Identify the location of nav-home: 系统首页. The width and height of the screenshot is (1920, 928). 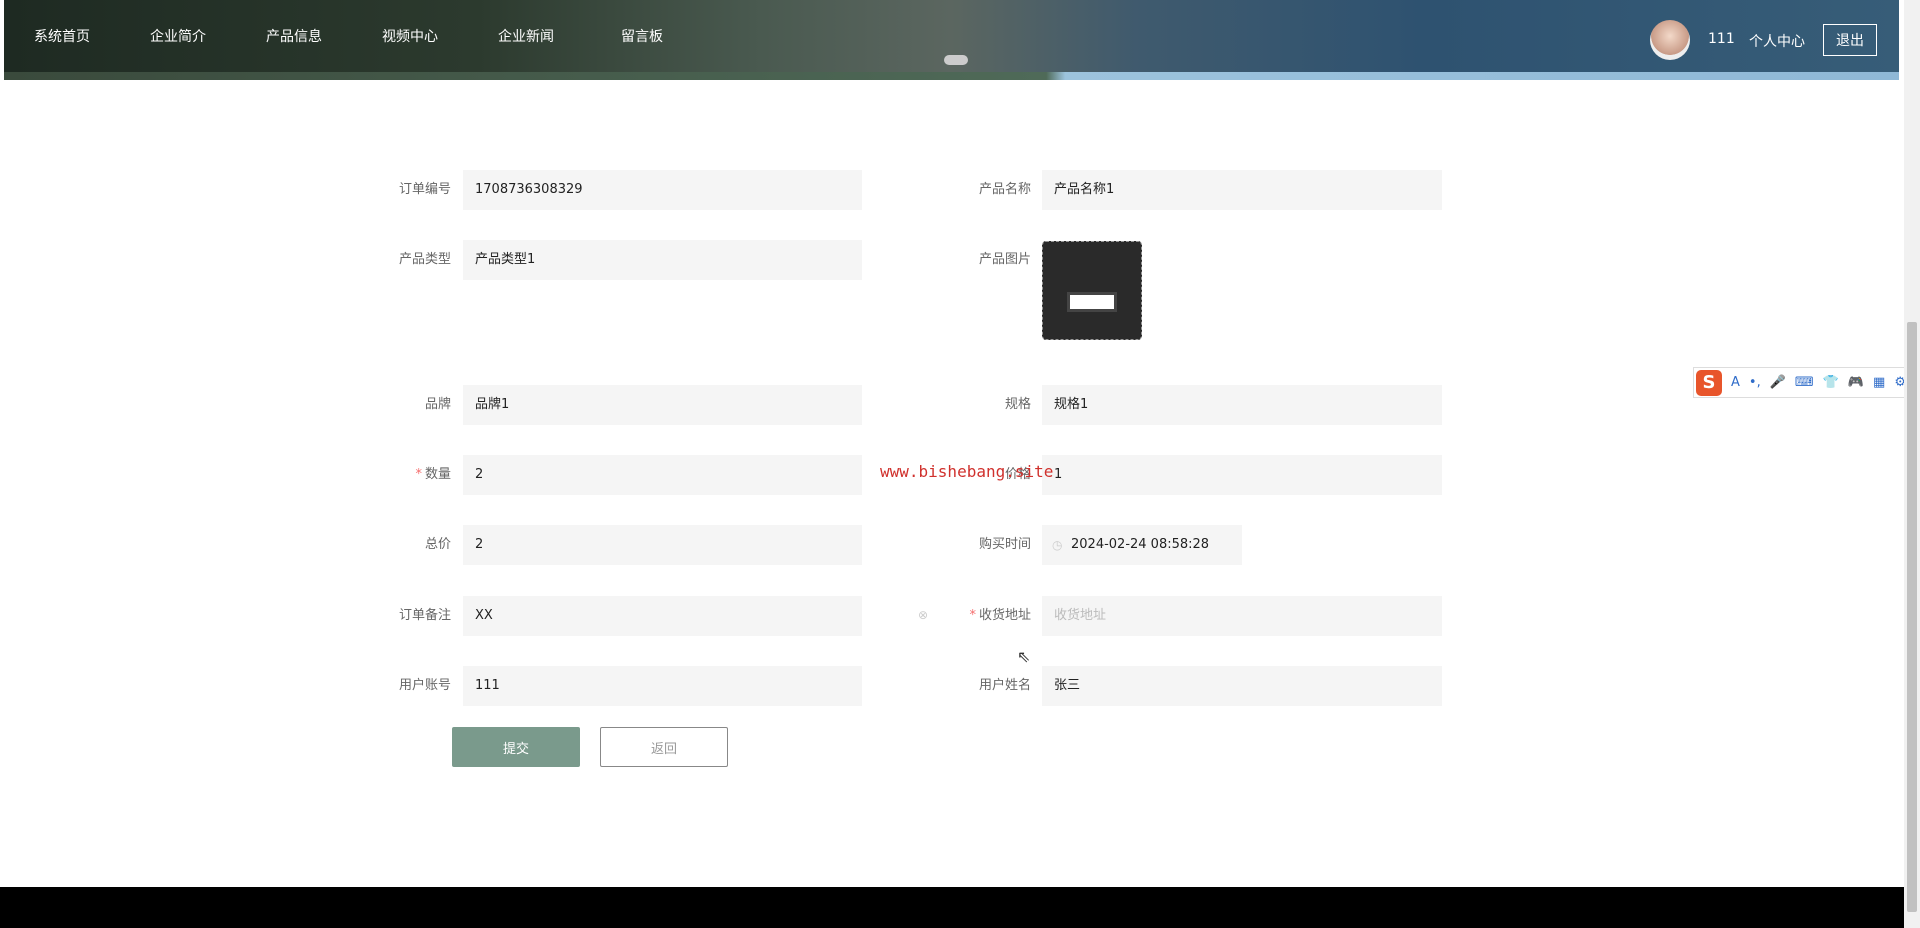
(62, 36).